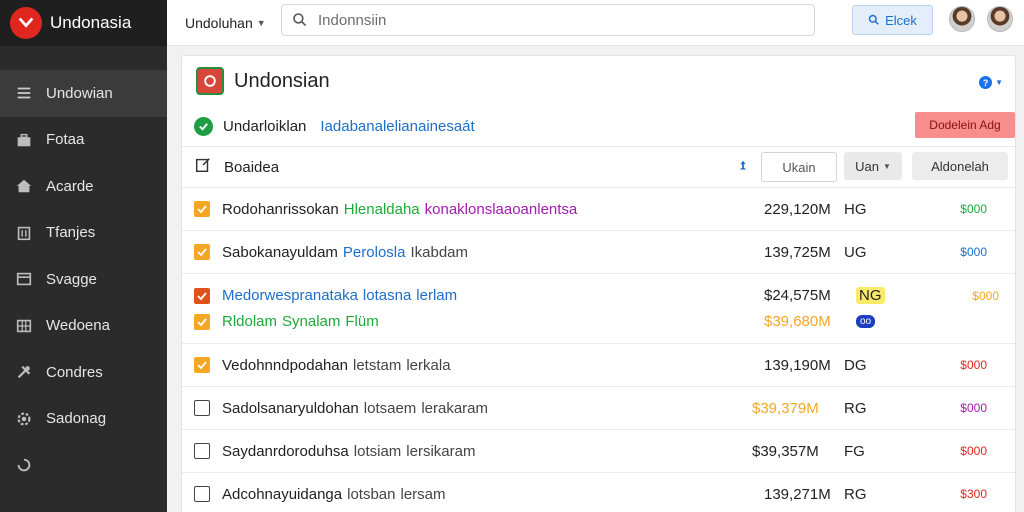 This screenshot has width=1024, height=512. What do you see at coordinates (362, 321) in the screenshot?
I see `row-extra: Flüm` at bounding box center [362, 321].